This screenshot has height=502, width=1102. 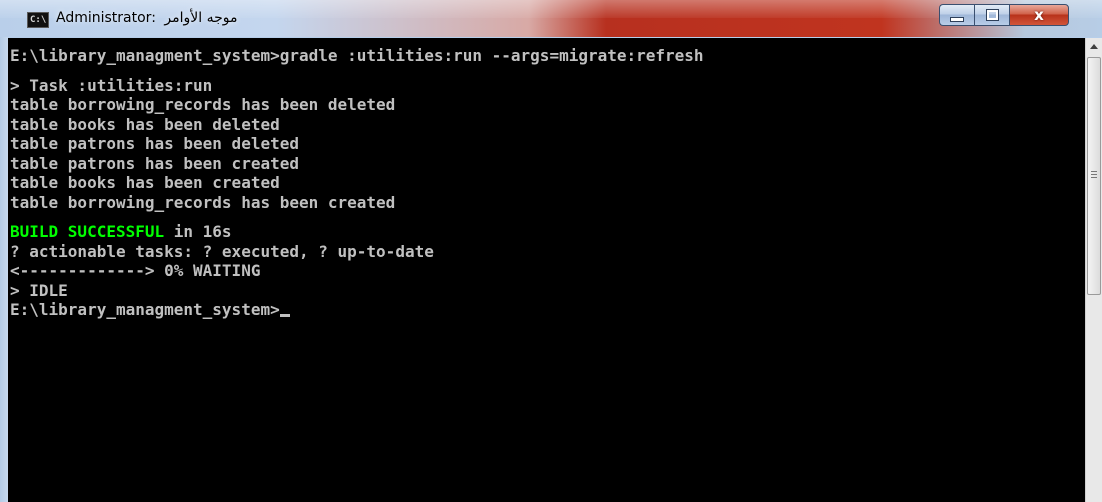 What do you see at coordinates (203, 104) in the screenshot?
I see `terminal-line: table borrowing_records has been deleted` at bounding box center [203, 104].